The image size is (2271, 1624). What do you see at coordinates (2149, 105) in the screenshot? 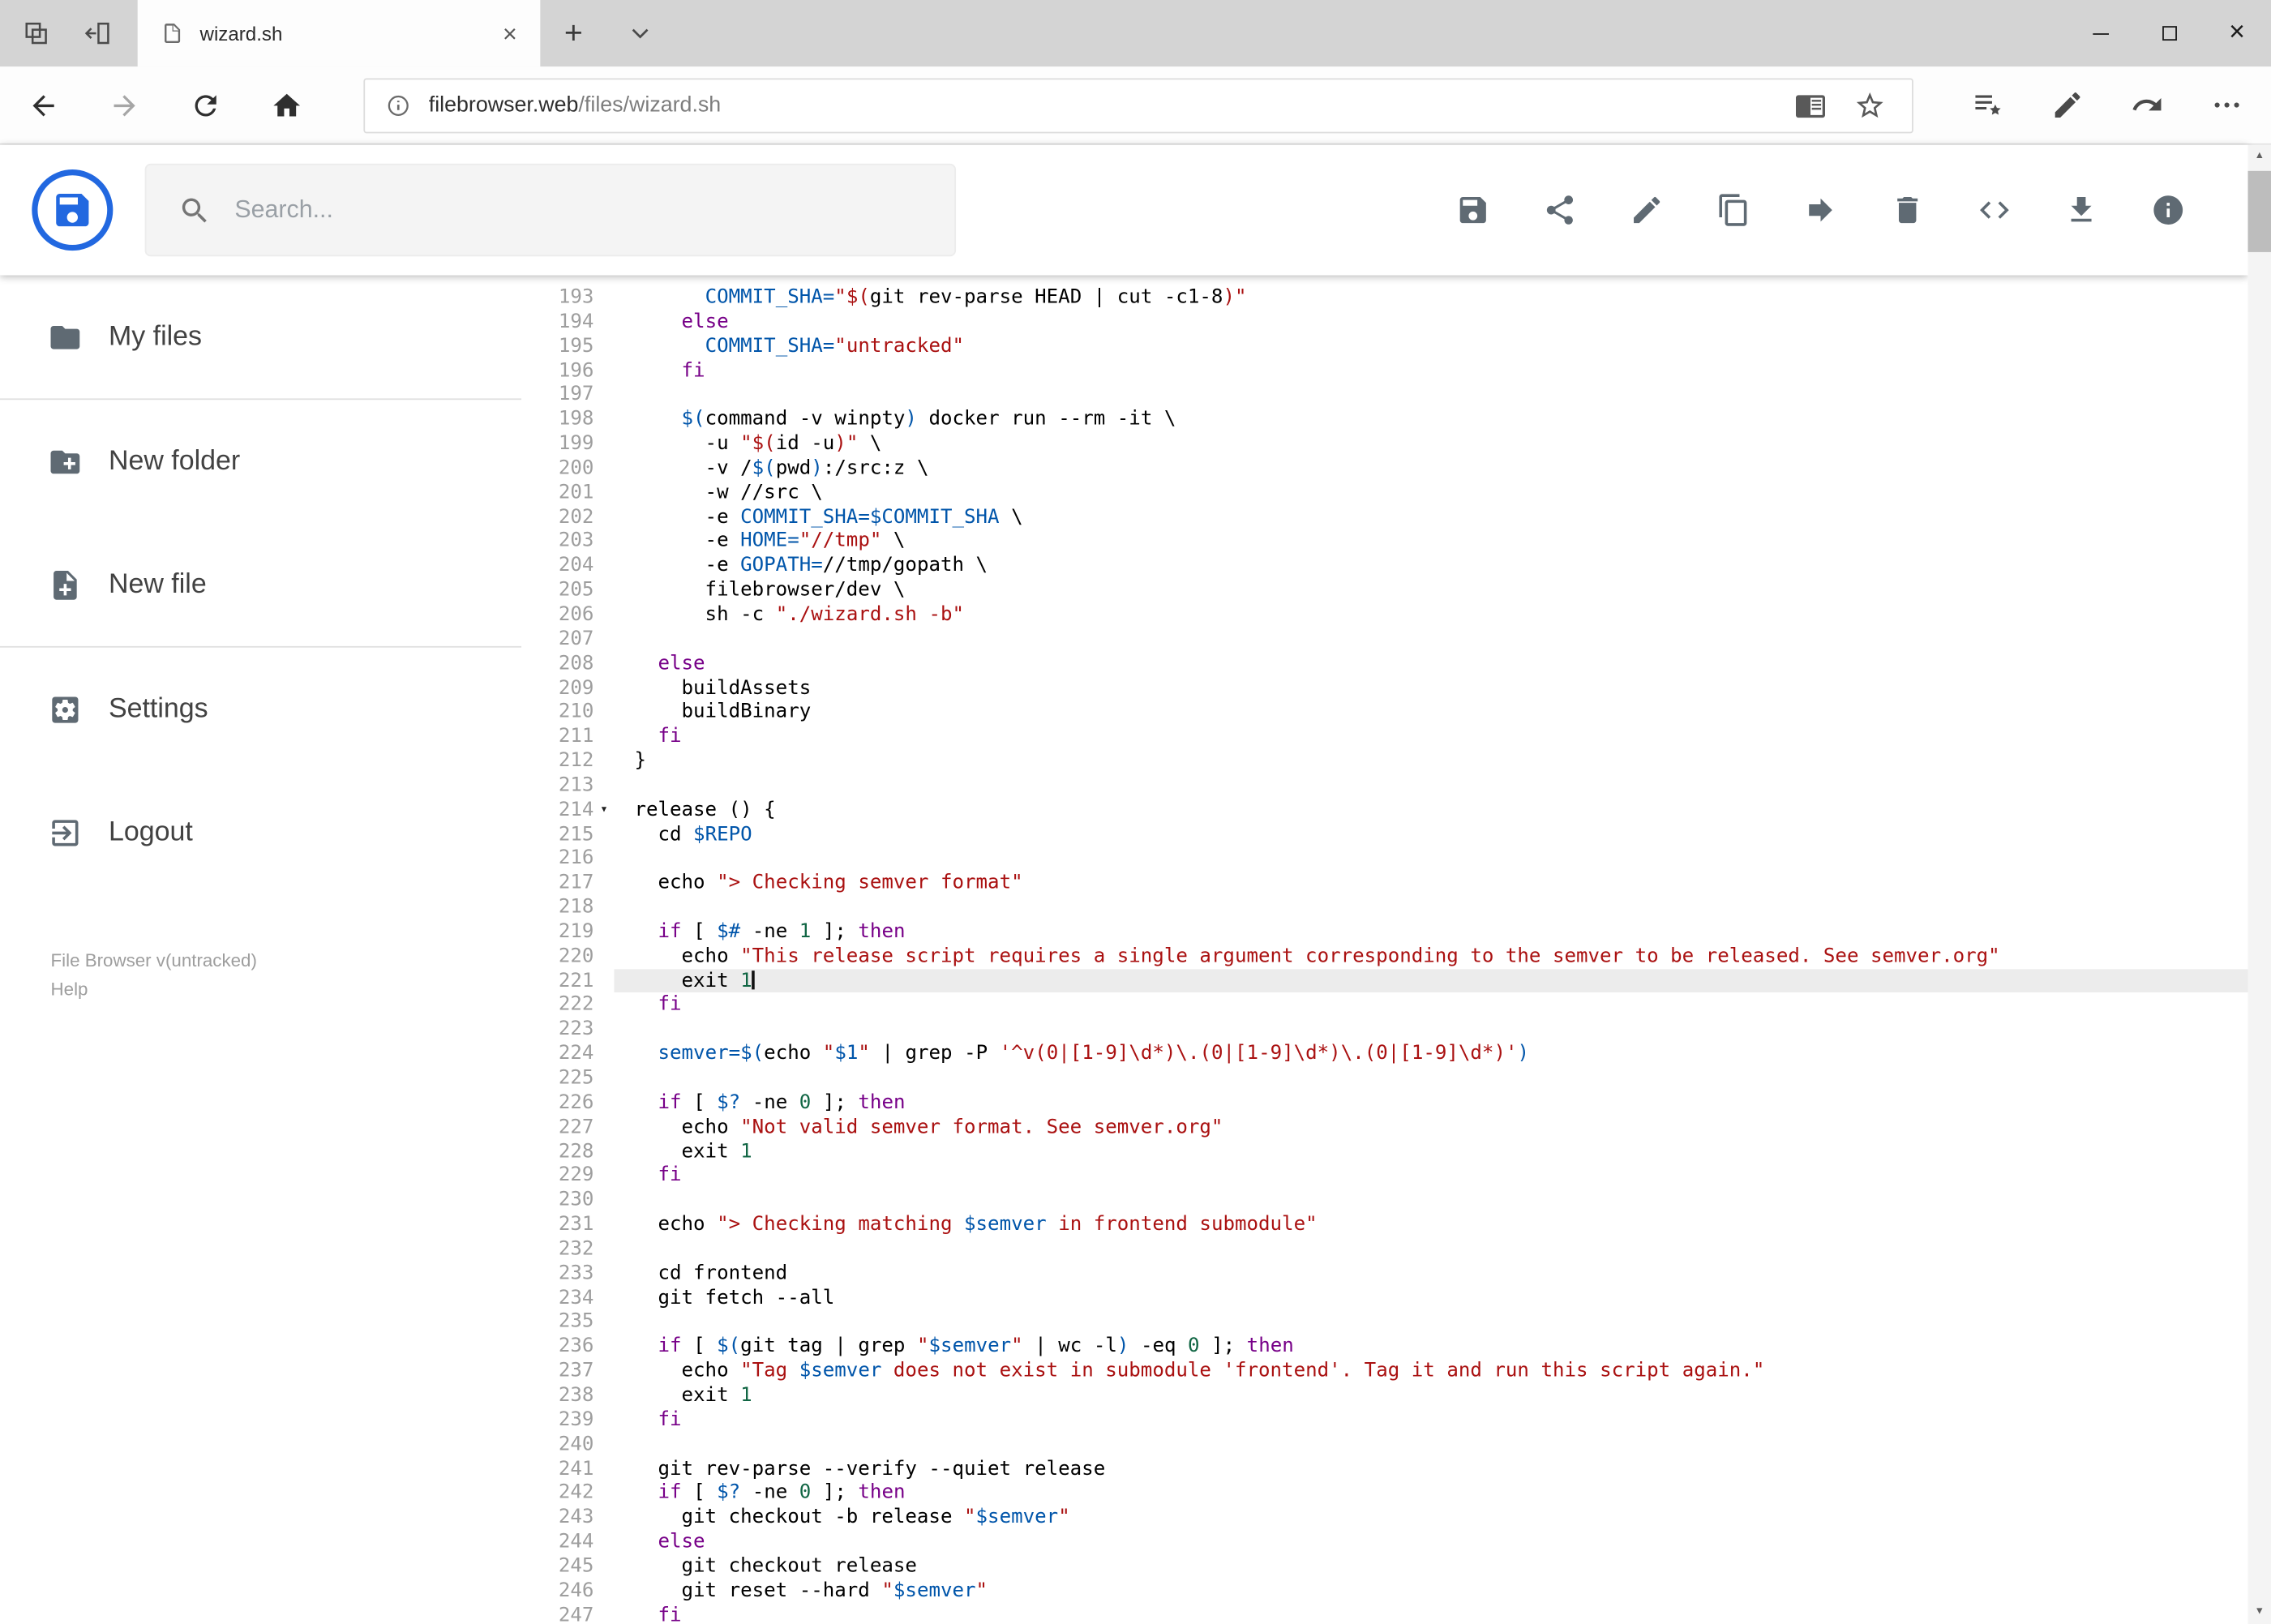
I see `share-icon` at bounding box center [2149, 105].